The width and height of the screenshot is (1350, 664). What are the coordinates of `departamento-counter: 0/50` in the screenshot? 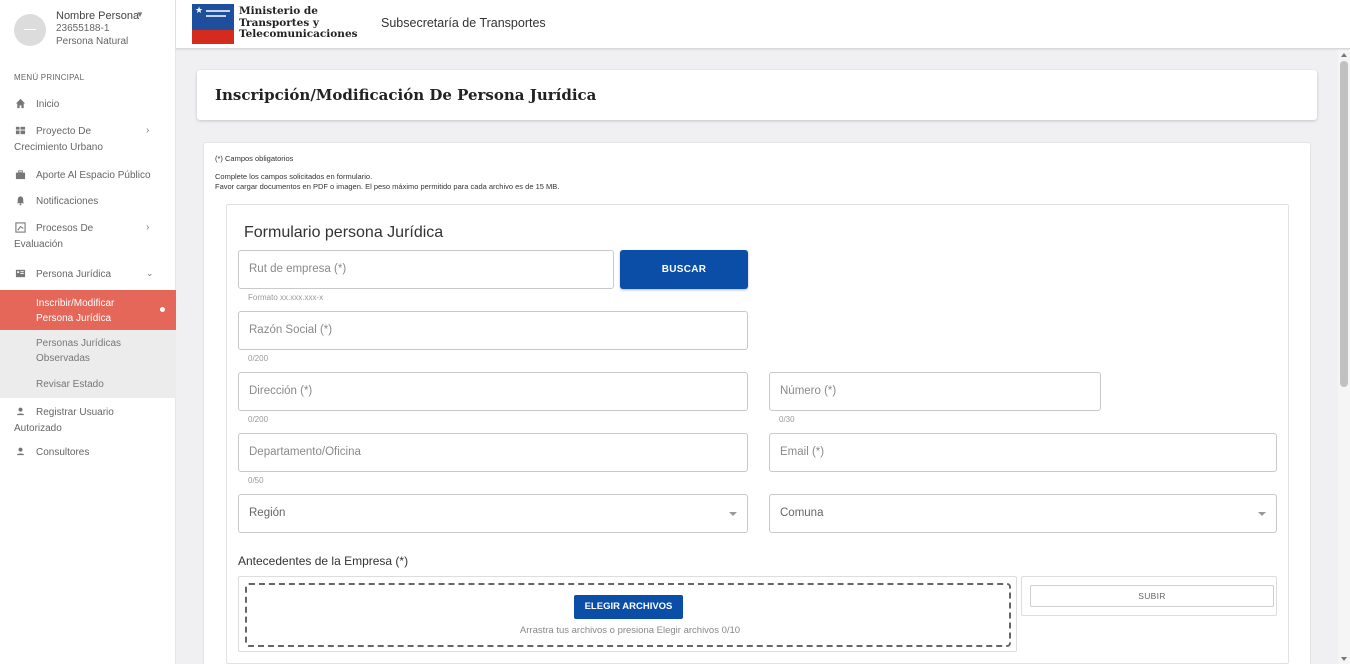 It's located at (256, 480).